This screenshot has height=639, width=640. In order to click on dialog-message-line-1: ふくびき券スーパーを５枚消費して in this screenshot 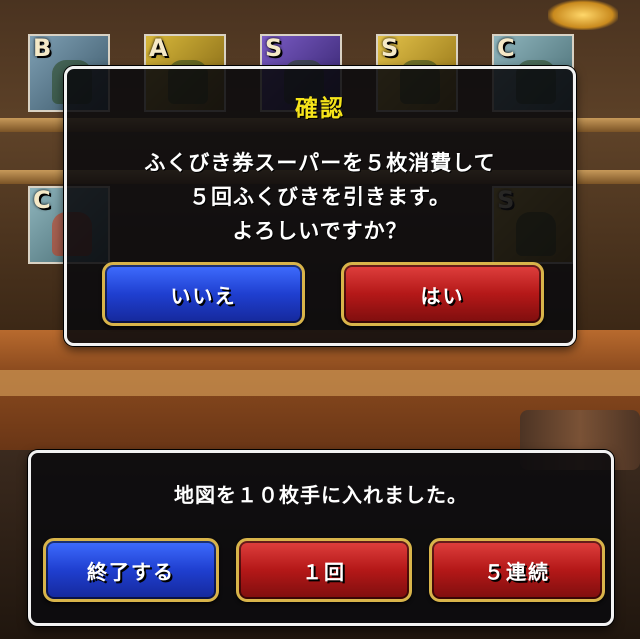, I will do `click(320, 163)`.